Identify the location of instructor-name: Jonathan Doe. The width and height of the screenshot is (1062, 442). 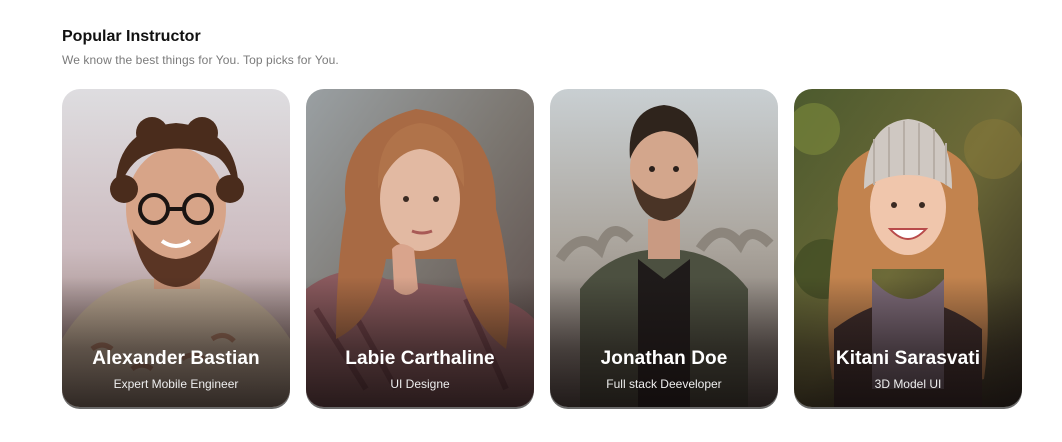
(664, 358).